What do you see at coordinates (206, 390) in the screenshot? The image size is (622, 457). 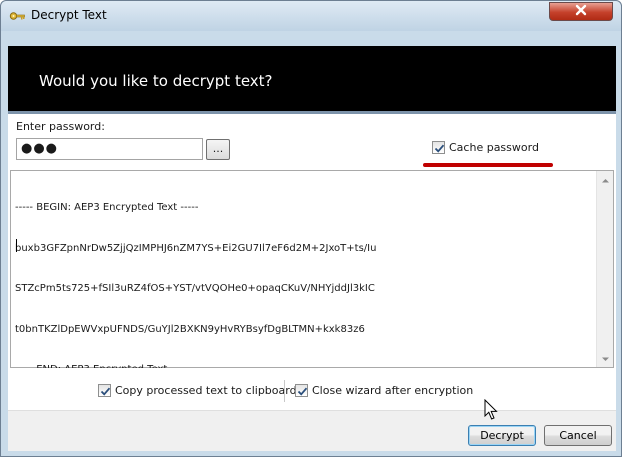 I see `copy-to-clipboard-label: Copy processed text to clipboard` at bounding box center [206, 390].